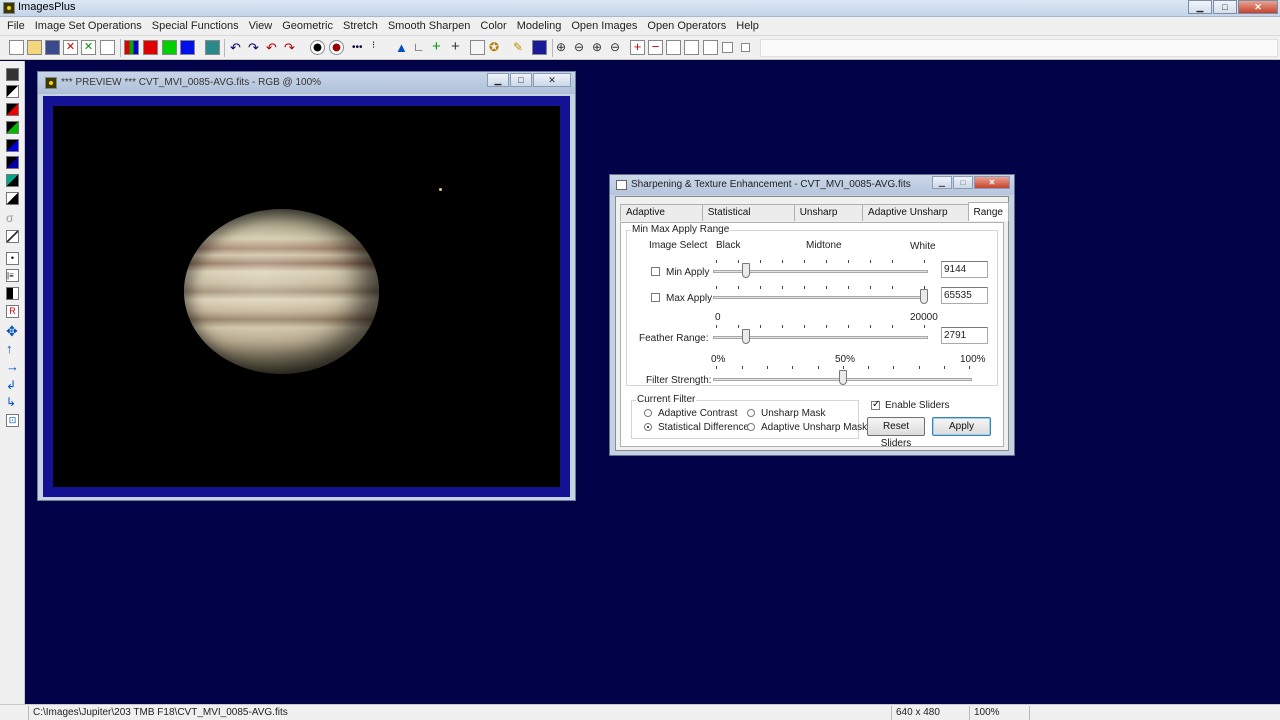  Describe the element at coordinates (12, 127) in the screenshot. I see `black-green-icon` at that location.